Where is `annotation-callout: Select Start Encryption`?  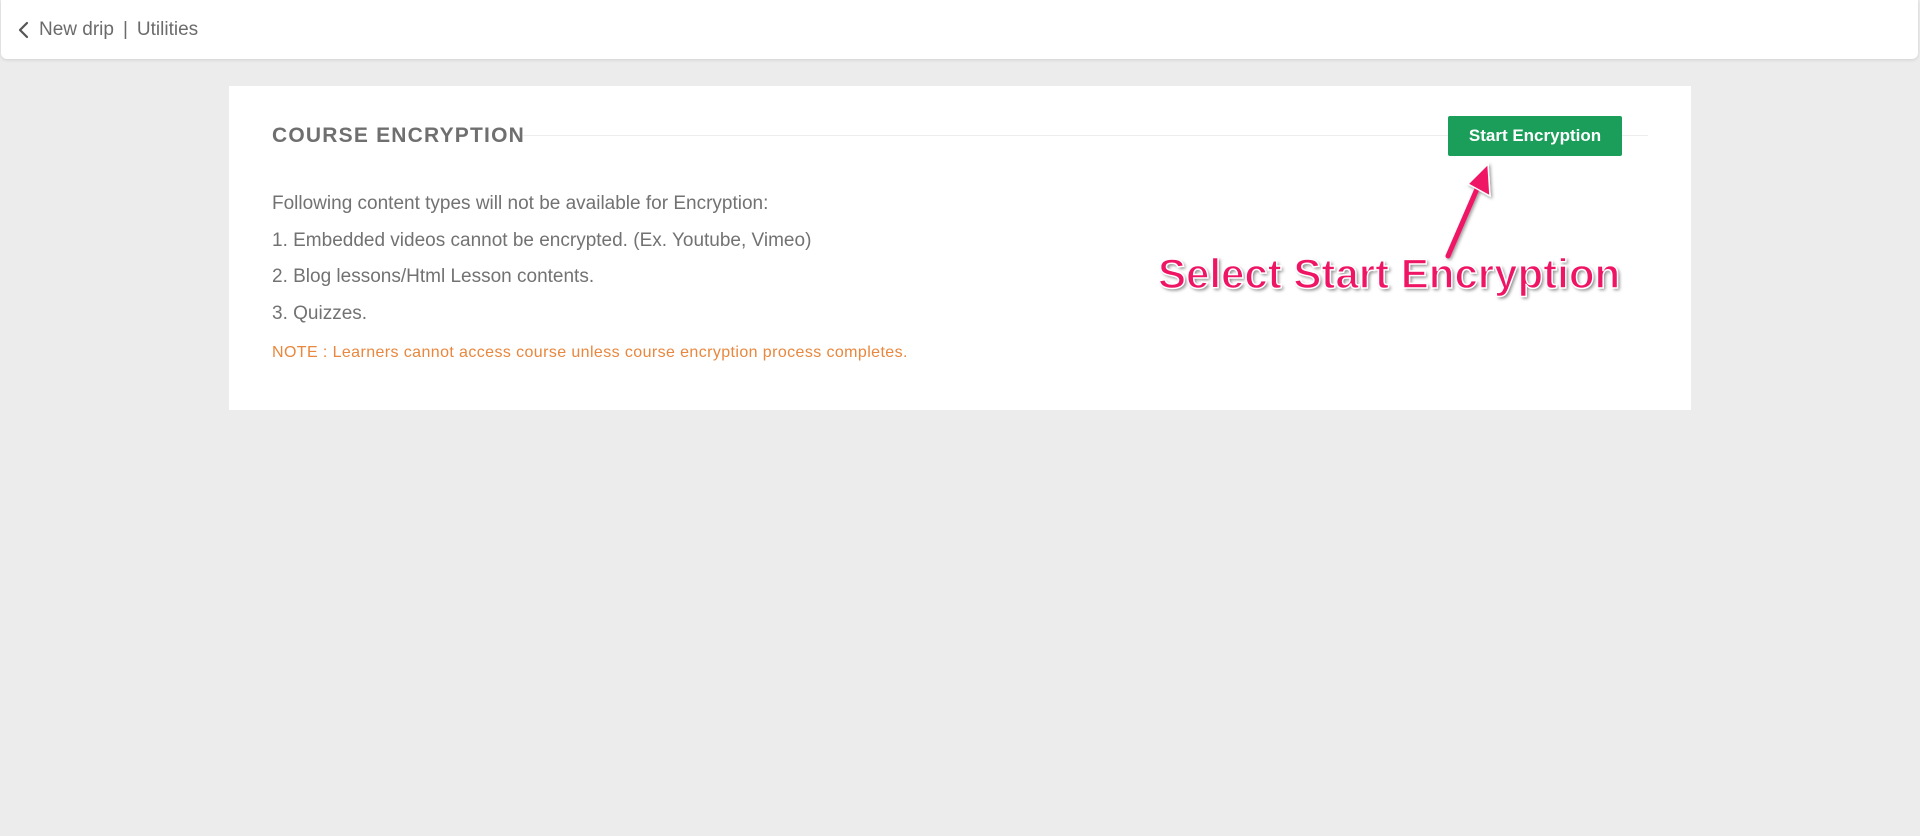
annotation-callout: Select Start Encryption is located at coordinates (1389, 273).